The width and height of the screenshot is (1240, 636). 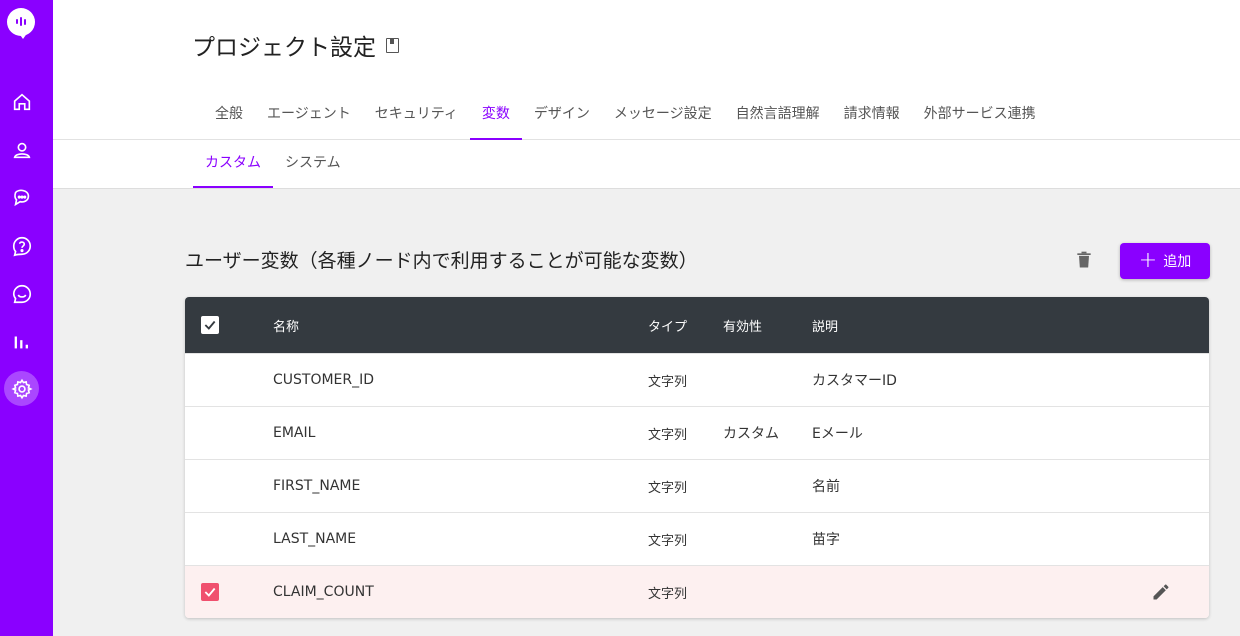 What do you see at coordinates (441, 261) in the screenshot?
I see `section-title: ユーザー変数（各種ノード内で利用することが可能な変数）` at bounding box center [441, 261].